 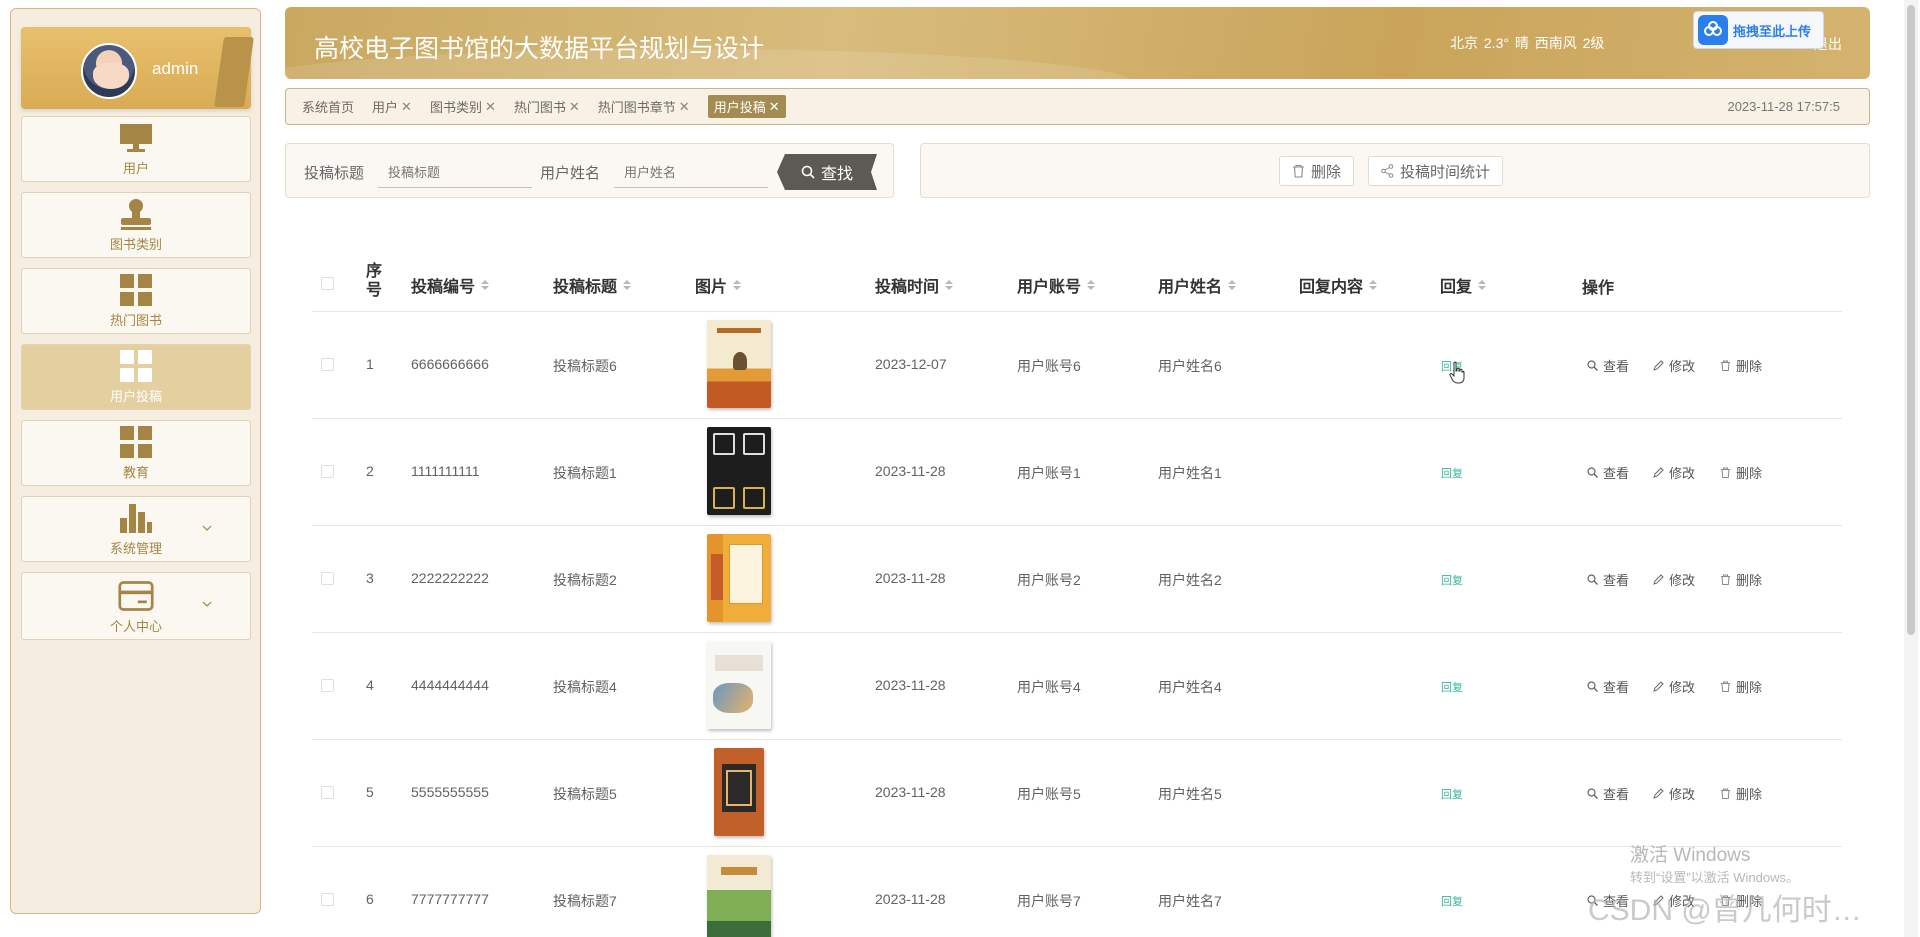 What do you see at coordinates (136, 225) in the screenshot?
I see `sidebar-item-book-category: 图书类别` at bounding box center [136, 225].